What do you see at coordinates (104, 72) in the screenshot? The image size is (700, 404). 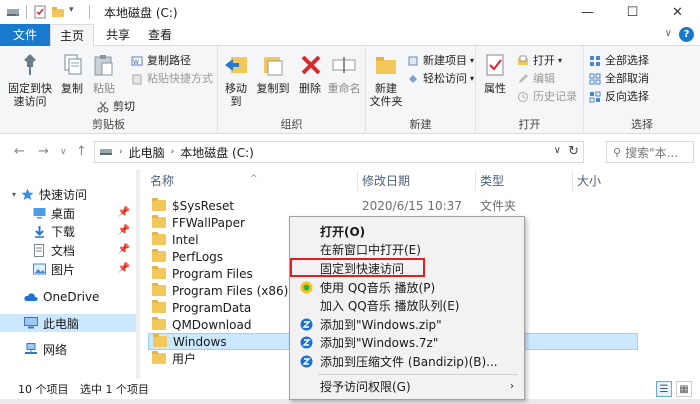 I see `paste-button: 粘贴` at bounding box center [104, 72].